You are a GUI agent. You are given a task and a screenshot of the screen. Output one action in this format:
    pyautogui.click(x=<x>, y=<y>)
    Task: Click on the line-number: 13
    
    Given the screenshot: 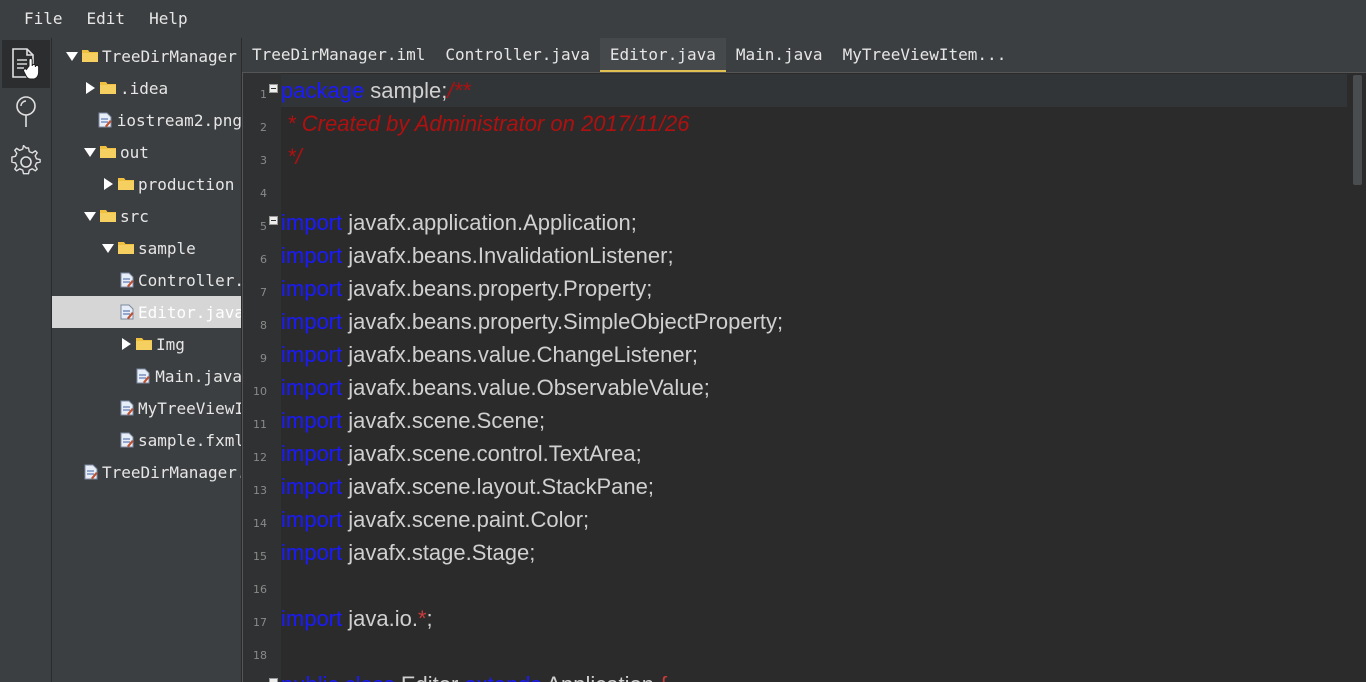 What is the action you would take?
    pyautogui.click(x=260, y=490)
    